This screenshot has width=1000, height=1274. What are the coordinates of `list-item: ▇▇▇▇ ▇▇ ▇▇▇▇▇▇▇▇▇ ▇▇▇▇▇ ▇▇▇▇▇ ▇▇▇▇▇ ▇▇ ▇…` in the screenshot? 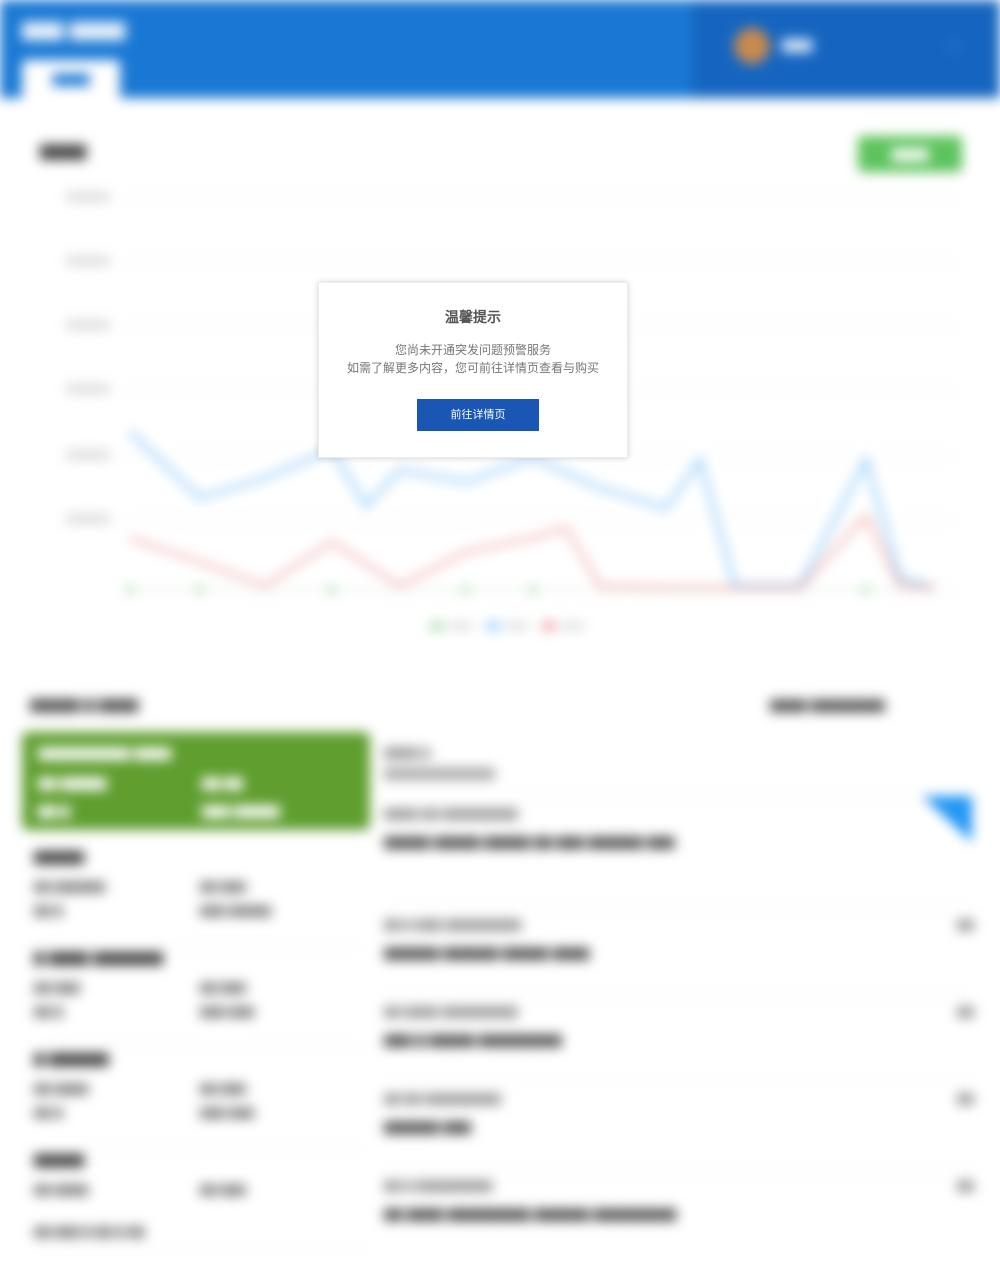 It's located at (679, 852).